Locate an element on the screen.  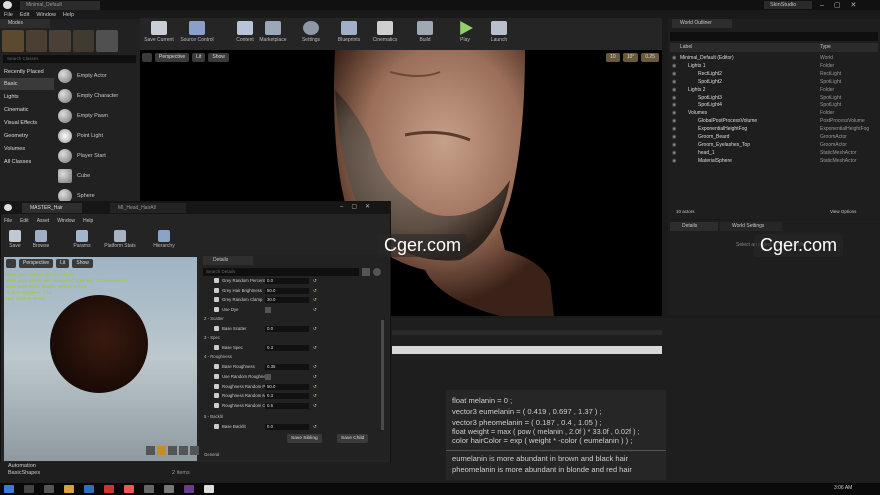
section-header: 5 - Backlit is located at coordinates (213, 416).